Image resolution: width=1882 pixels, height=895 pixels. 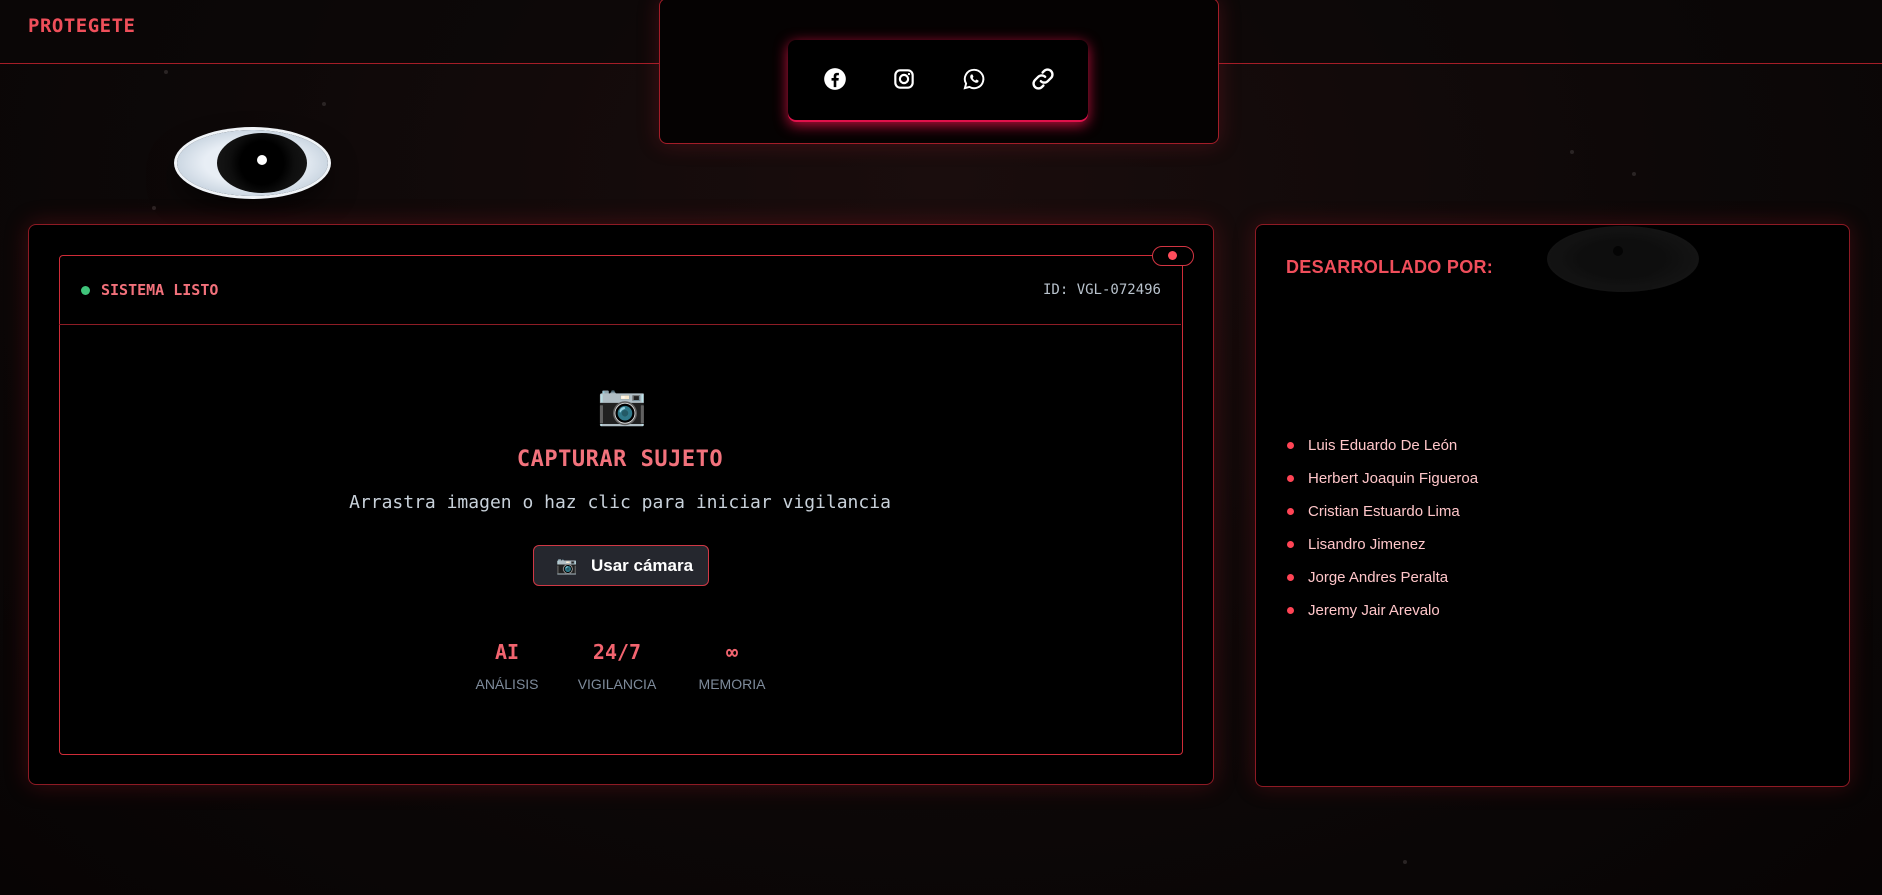 I want to click on stat-label: ANÁLISIS, so click(x=507, y=684).